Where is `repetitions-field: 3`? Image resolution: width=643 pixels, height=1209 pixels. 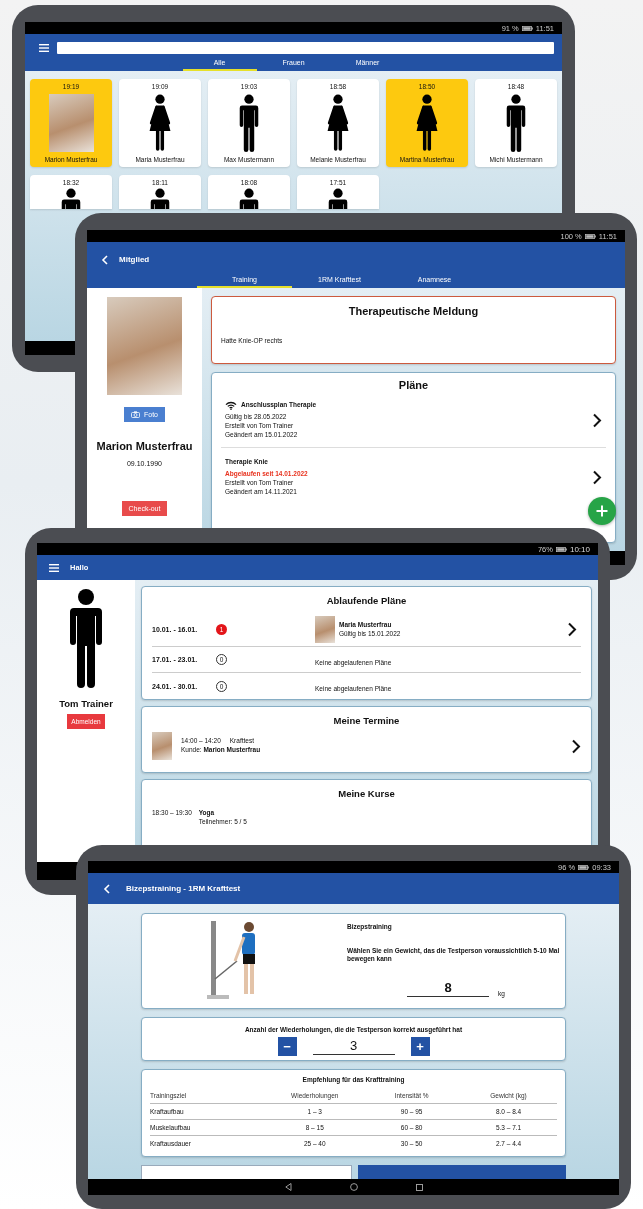
repetitions-field: 3 is located at coordinates (353, 1046).